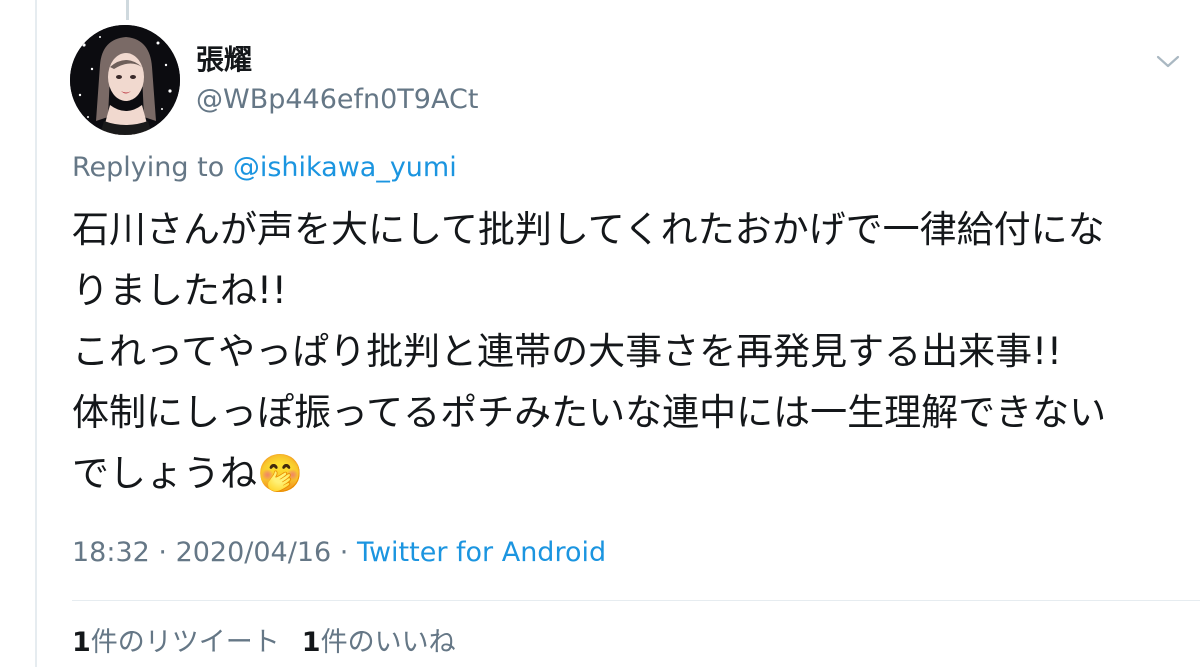 This screenshot has width=1200, height=667. I want to click on tweet-text-line: 体制にしっぽ振ってるポチみたいな連中には一生理解できない, so click(589, 412).